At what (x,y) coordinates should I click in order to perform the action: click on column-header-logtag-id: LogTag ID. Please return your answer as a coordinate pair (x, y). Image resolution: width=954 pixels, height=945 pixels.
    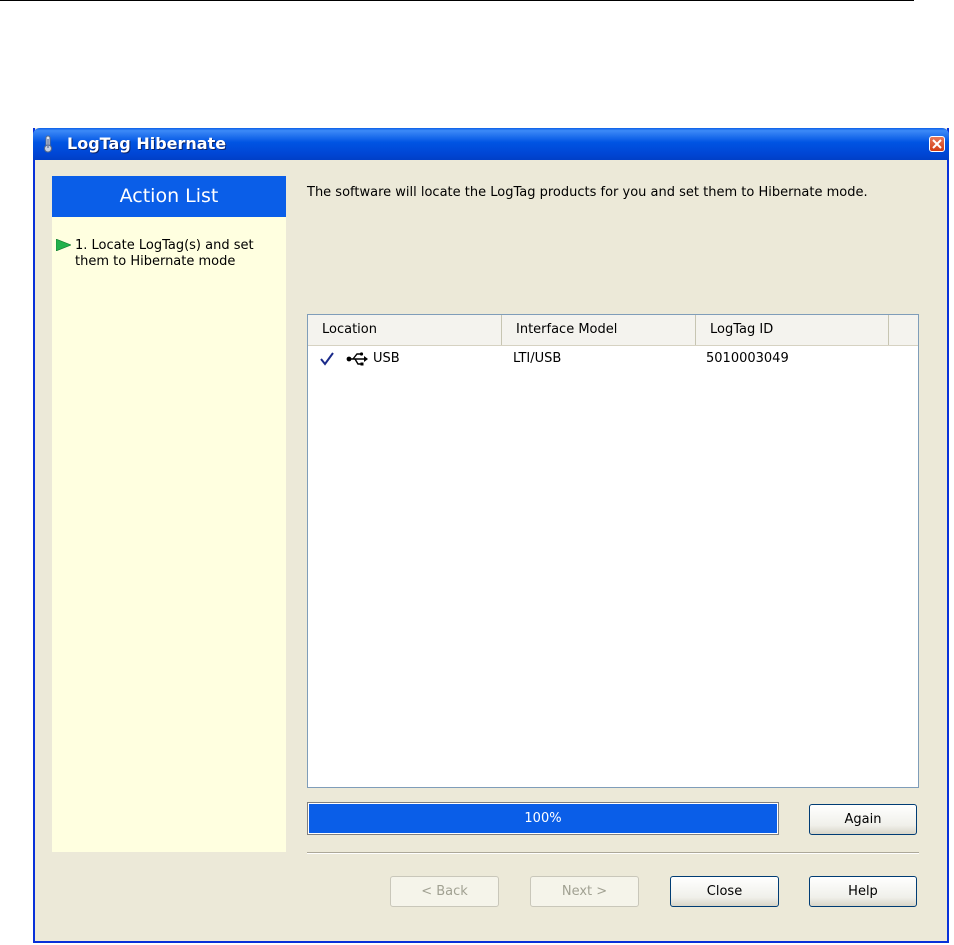
    Looking at the image, I should click on (792, 330).